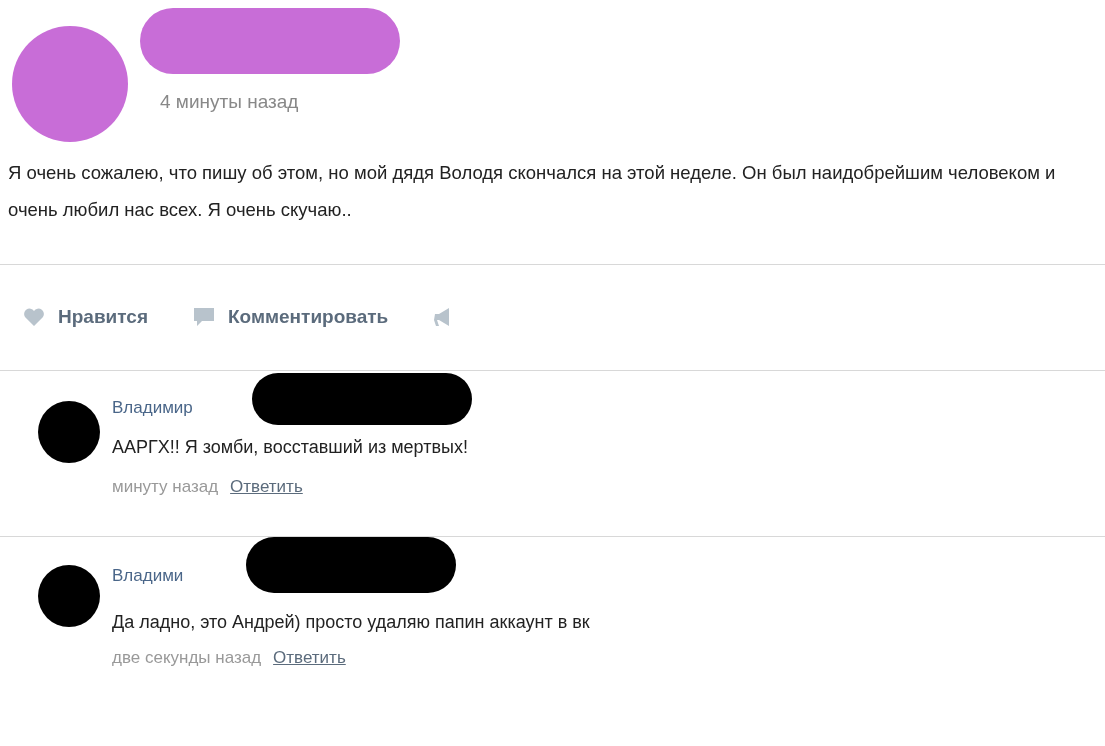 This screenshot has width=1105, height=746. Describe the element at coordinates (290, 317) in the screenshot. I see `action-button: Комментировать` at that location.